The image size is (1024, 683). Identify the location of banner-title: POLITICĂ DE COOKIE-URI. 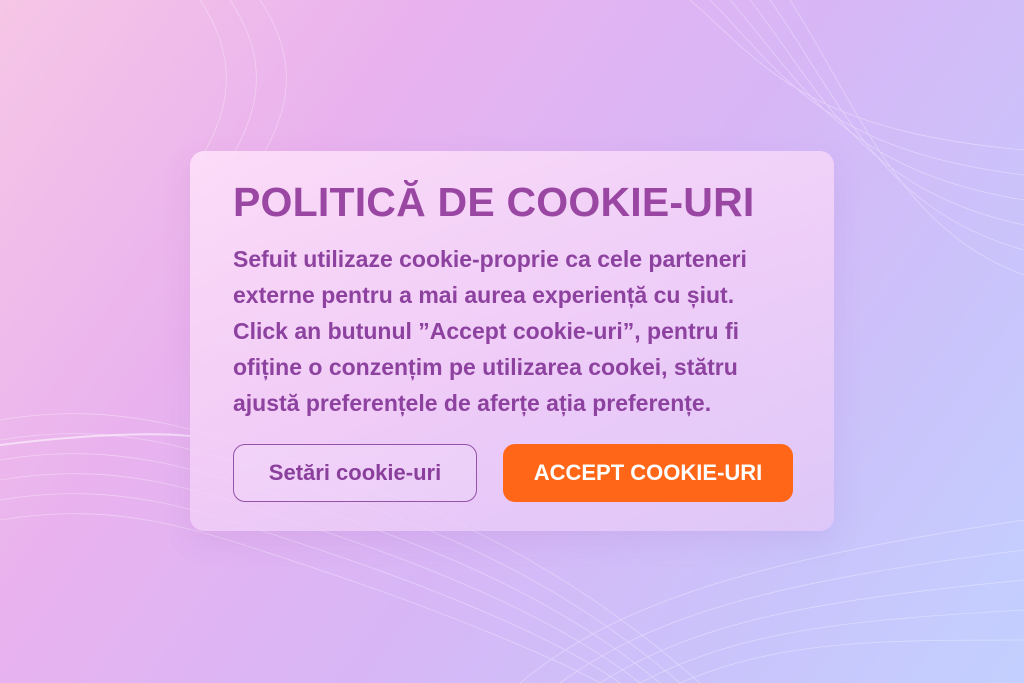
(494, 202).